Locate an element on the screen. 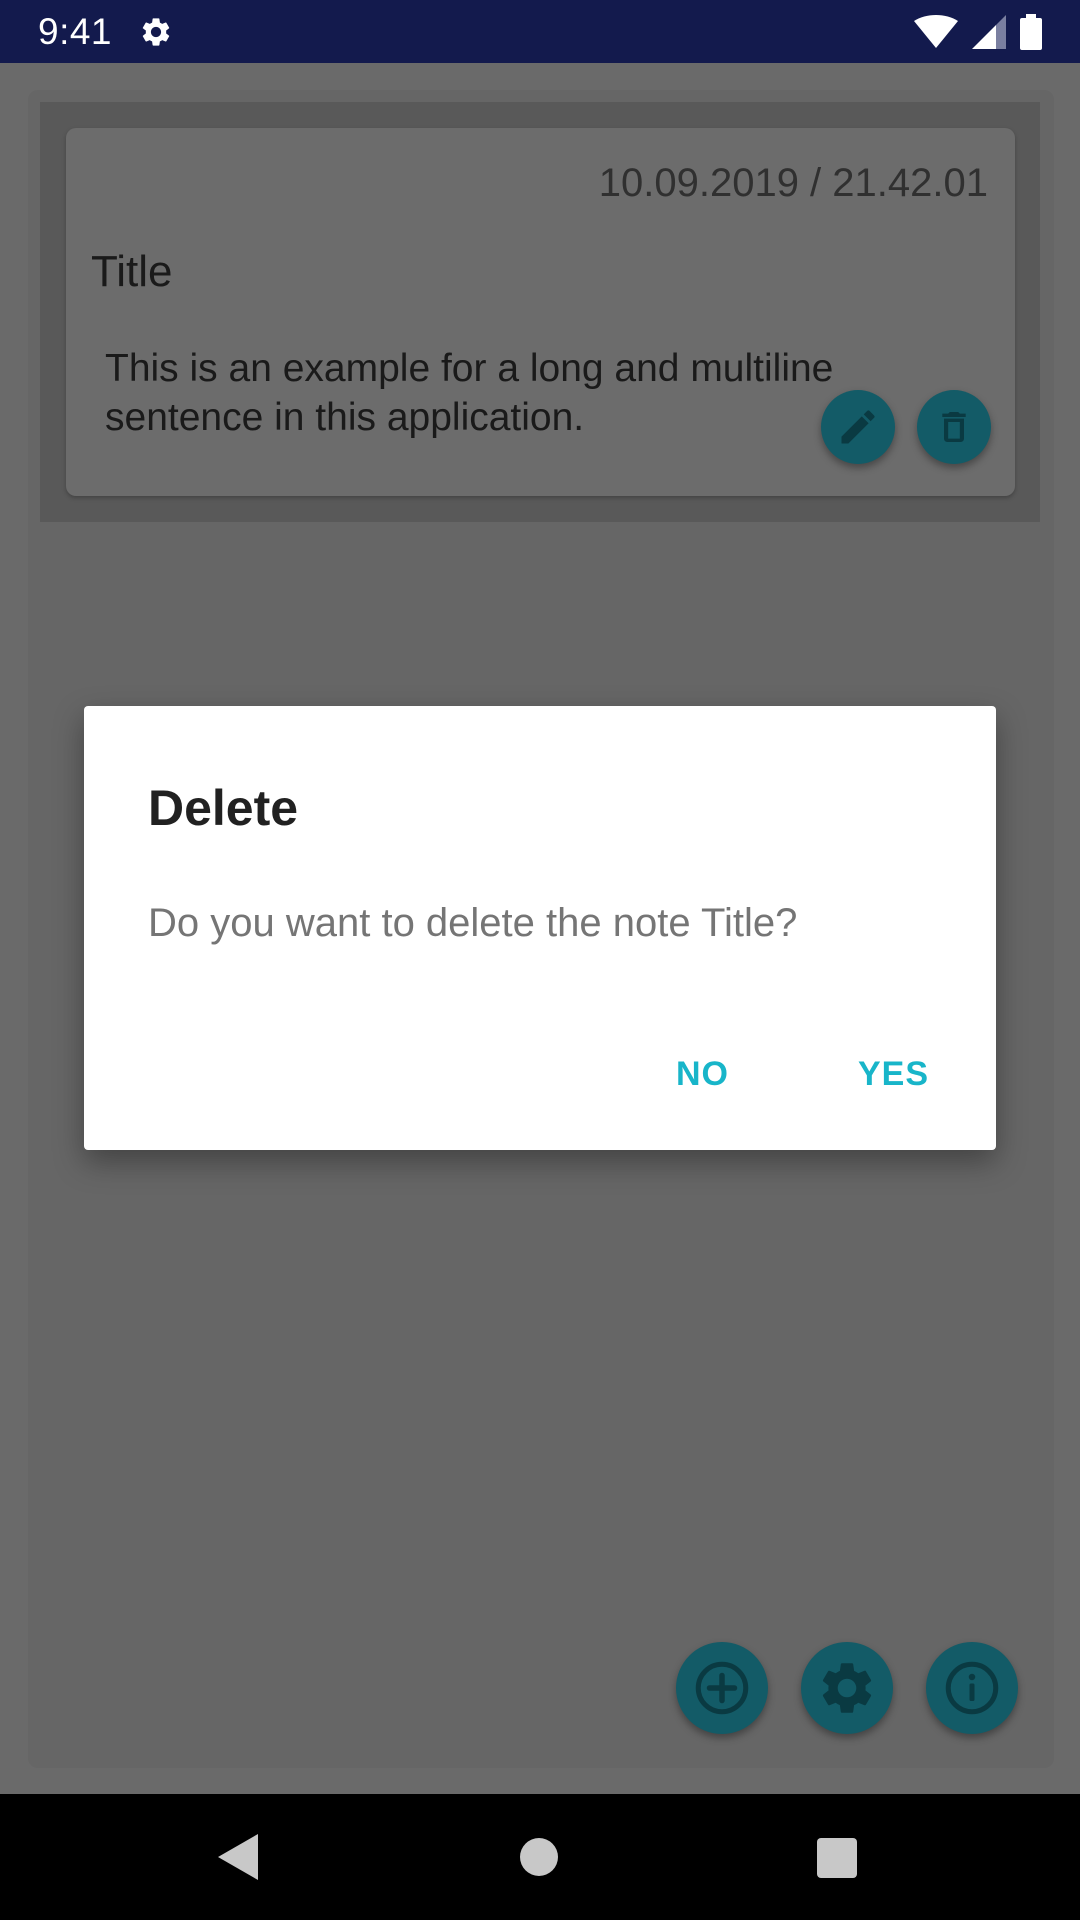 The image size is (1080, 1920). home-icon is located at coordinates (539, 1857).